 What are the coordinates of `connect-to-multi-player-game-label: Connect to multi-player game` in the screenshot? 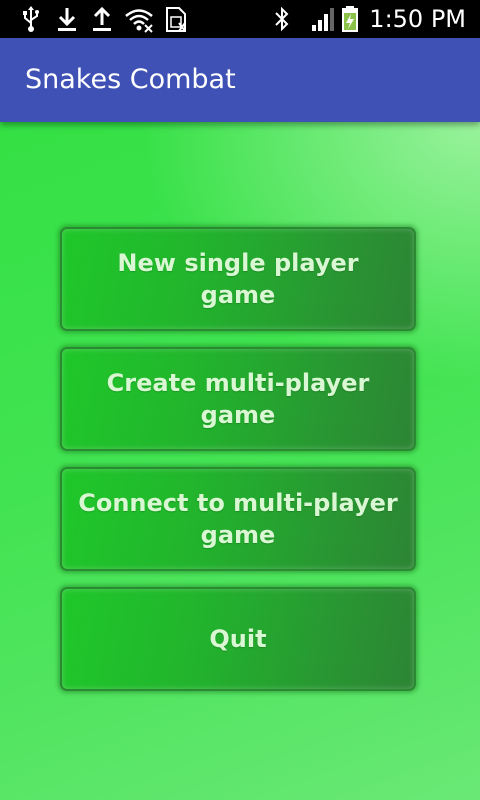 It's located at (238, 519).